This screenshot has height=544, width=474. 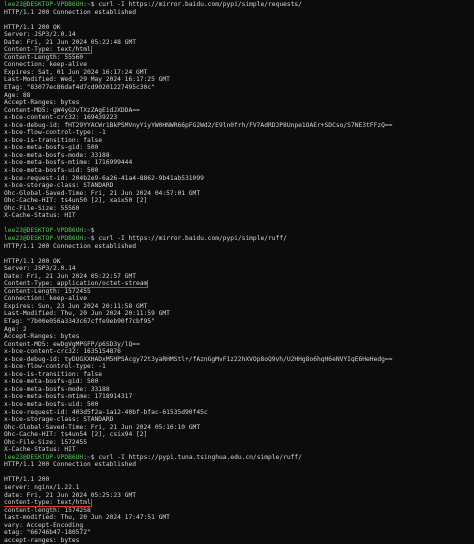 What do you see at coordinates (47, 510) in the screenshot?
I see `output-text: content-length: 1574258` at bounding box center [47, 510].